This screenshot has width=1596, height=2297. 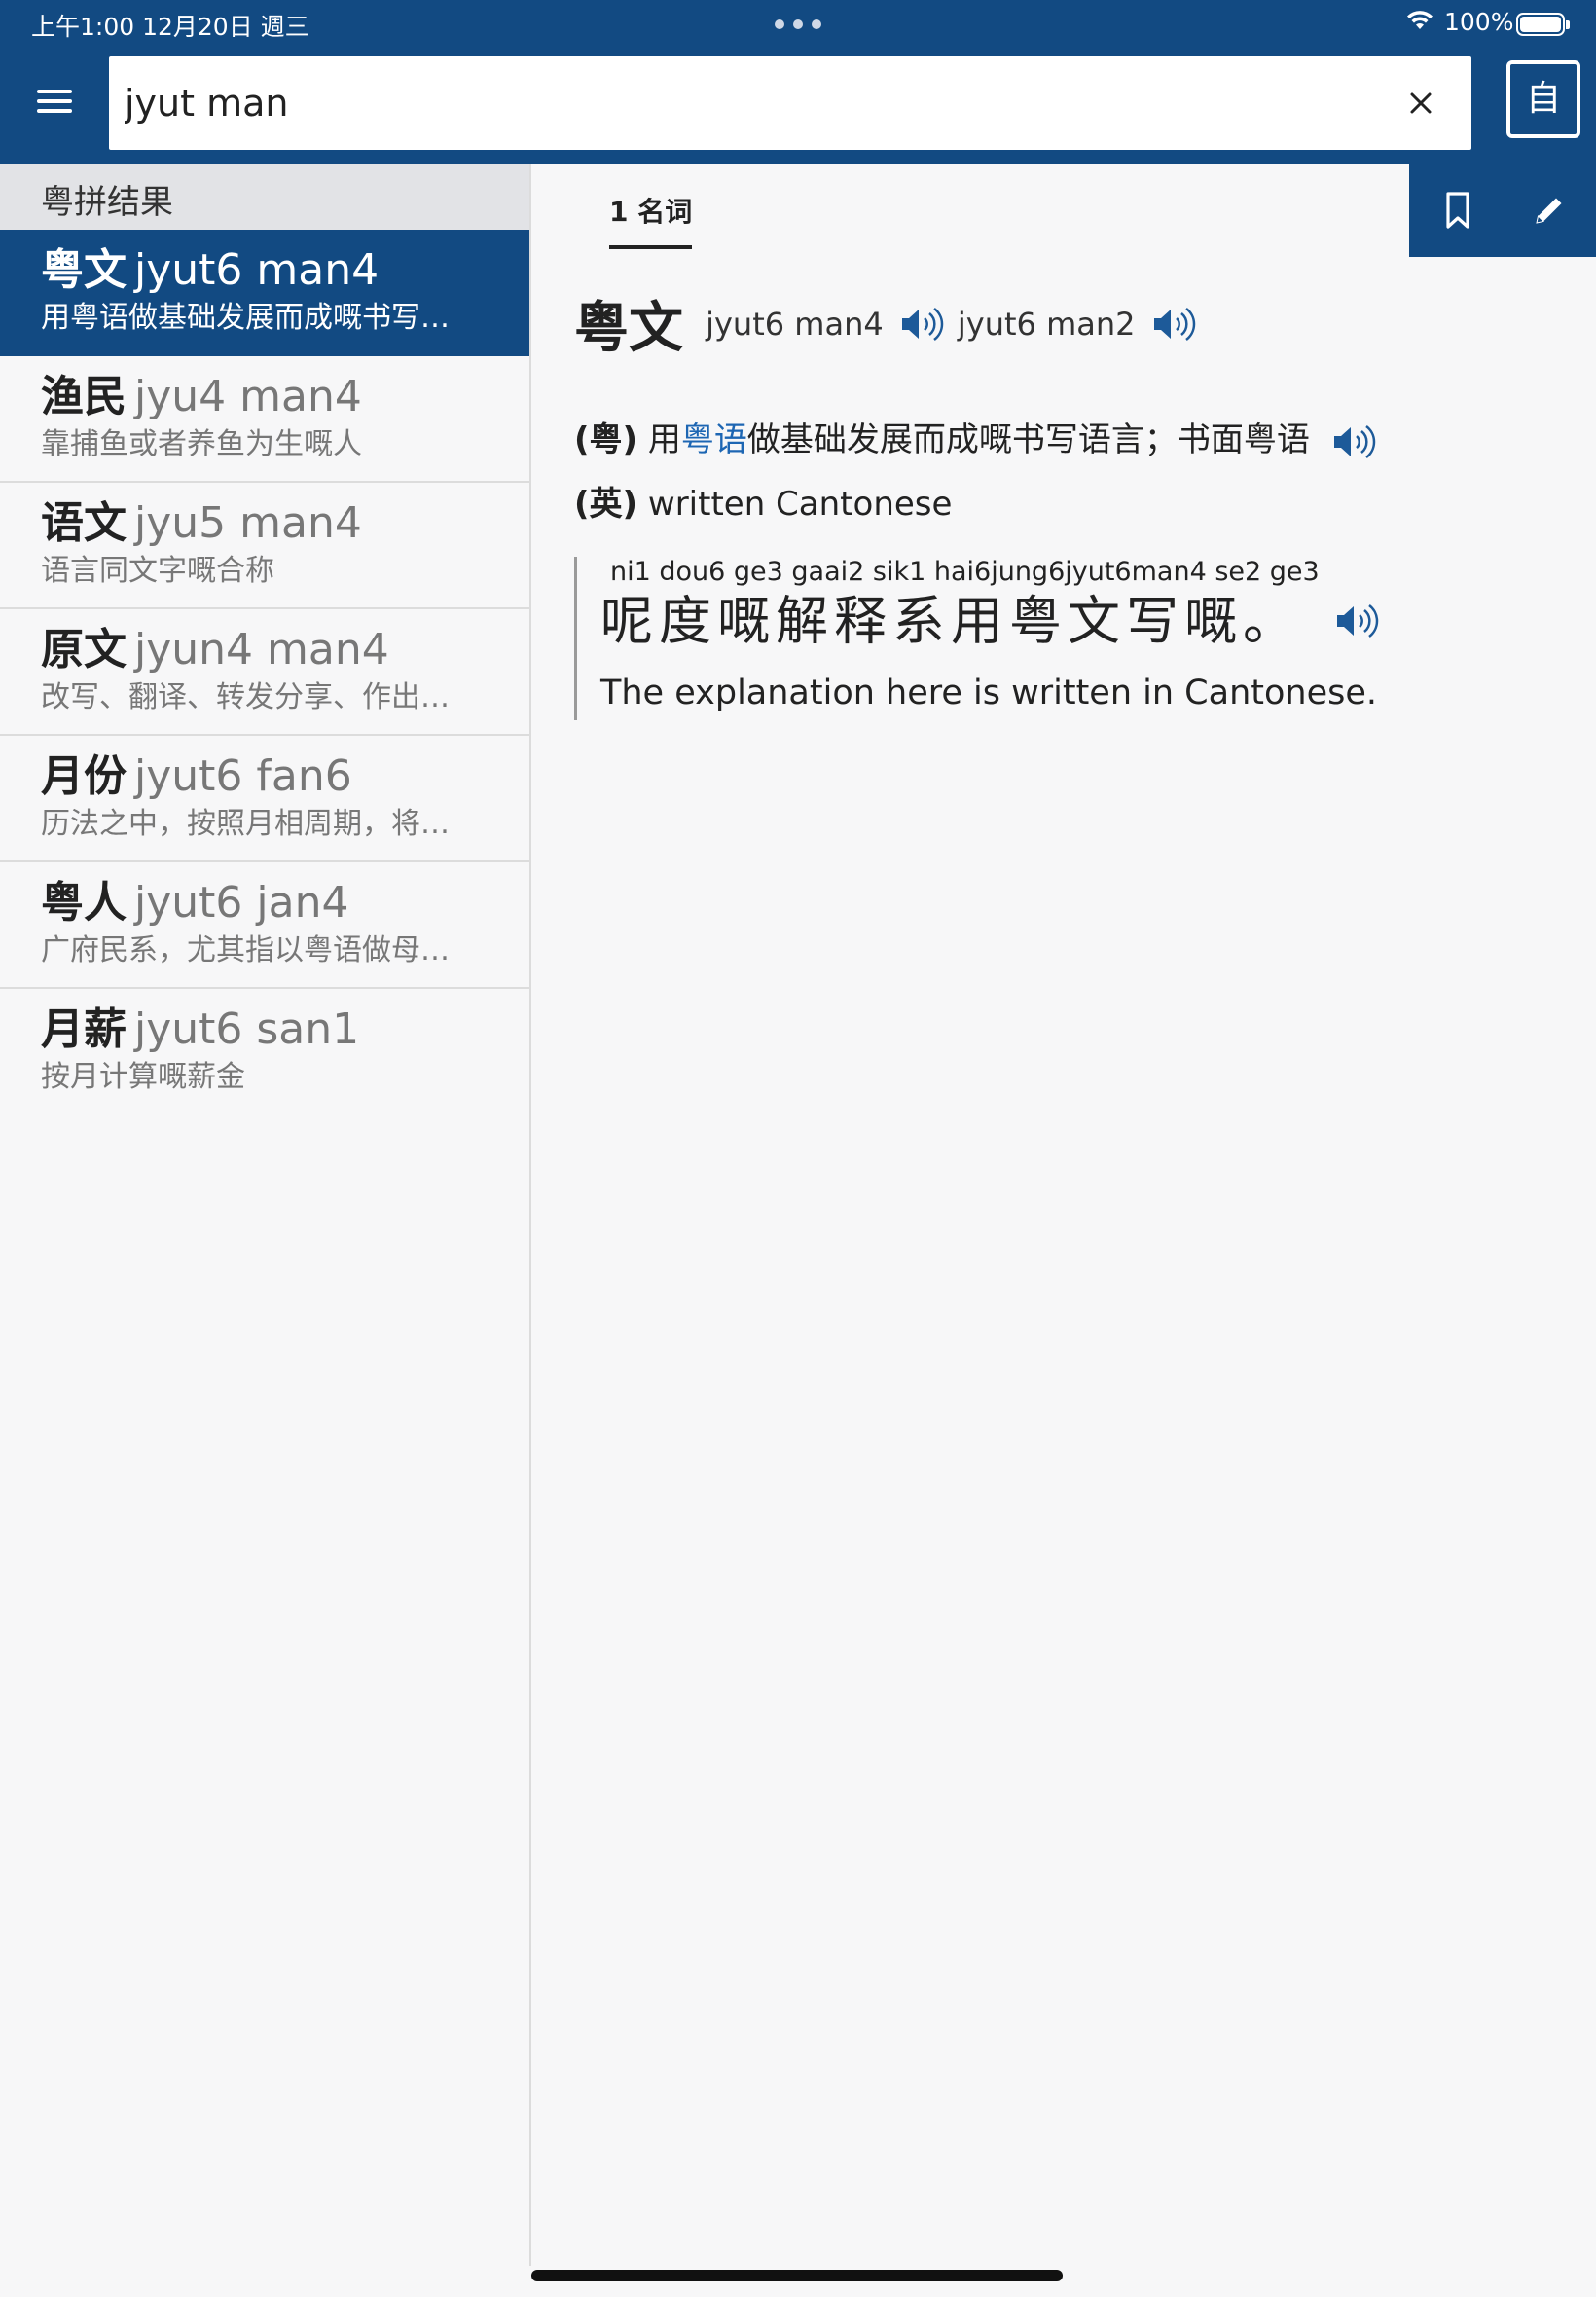 I want to click on pronunciation: jyut6 man2, so click(x=1046, y=324).